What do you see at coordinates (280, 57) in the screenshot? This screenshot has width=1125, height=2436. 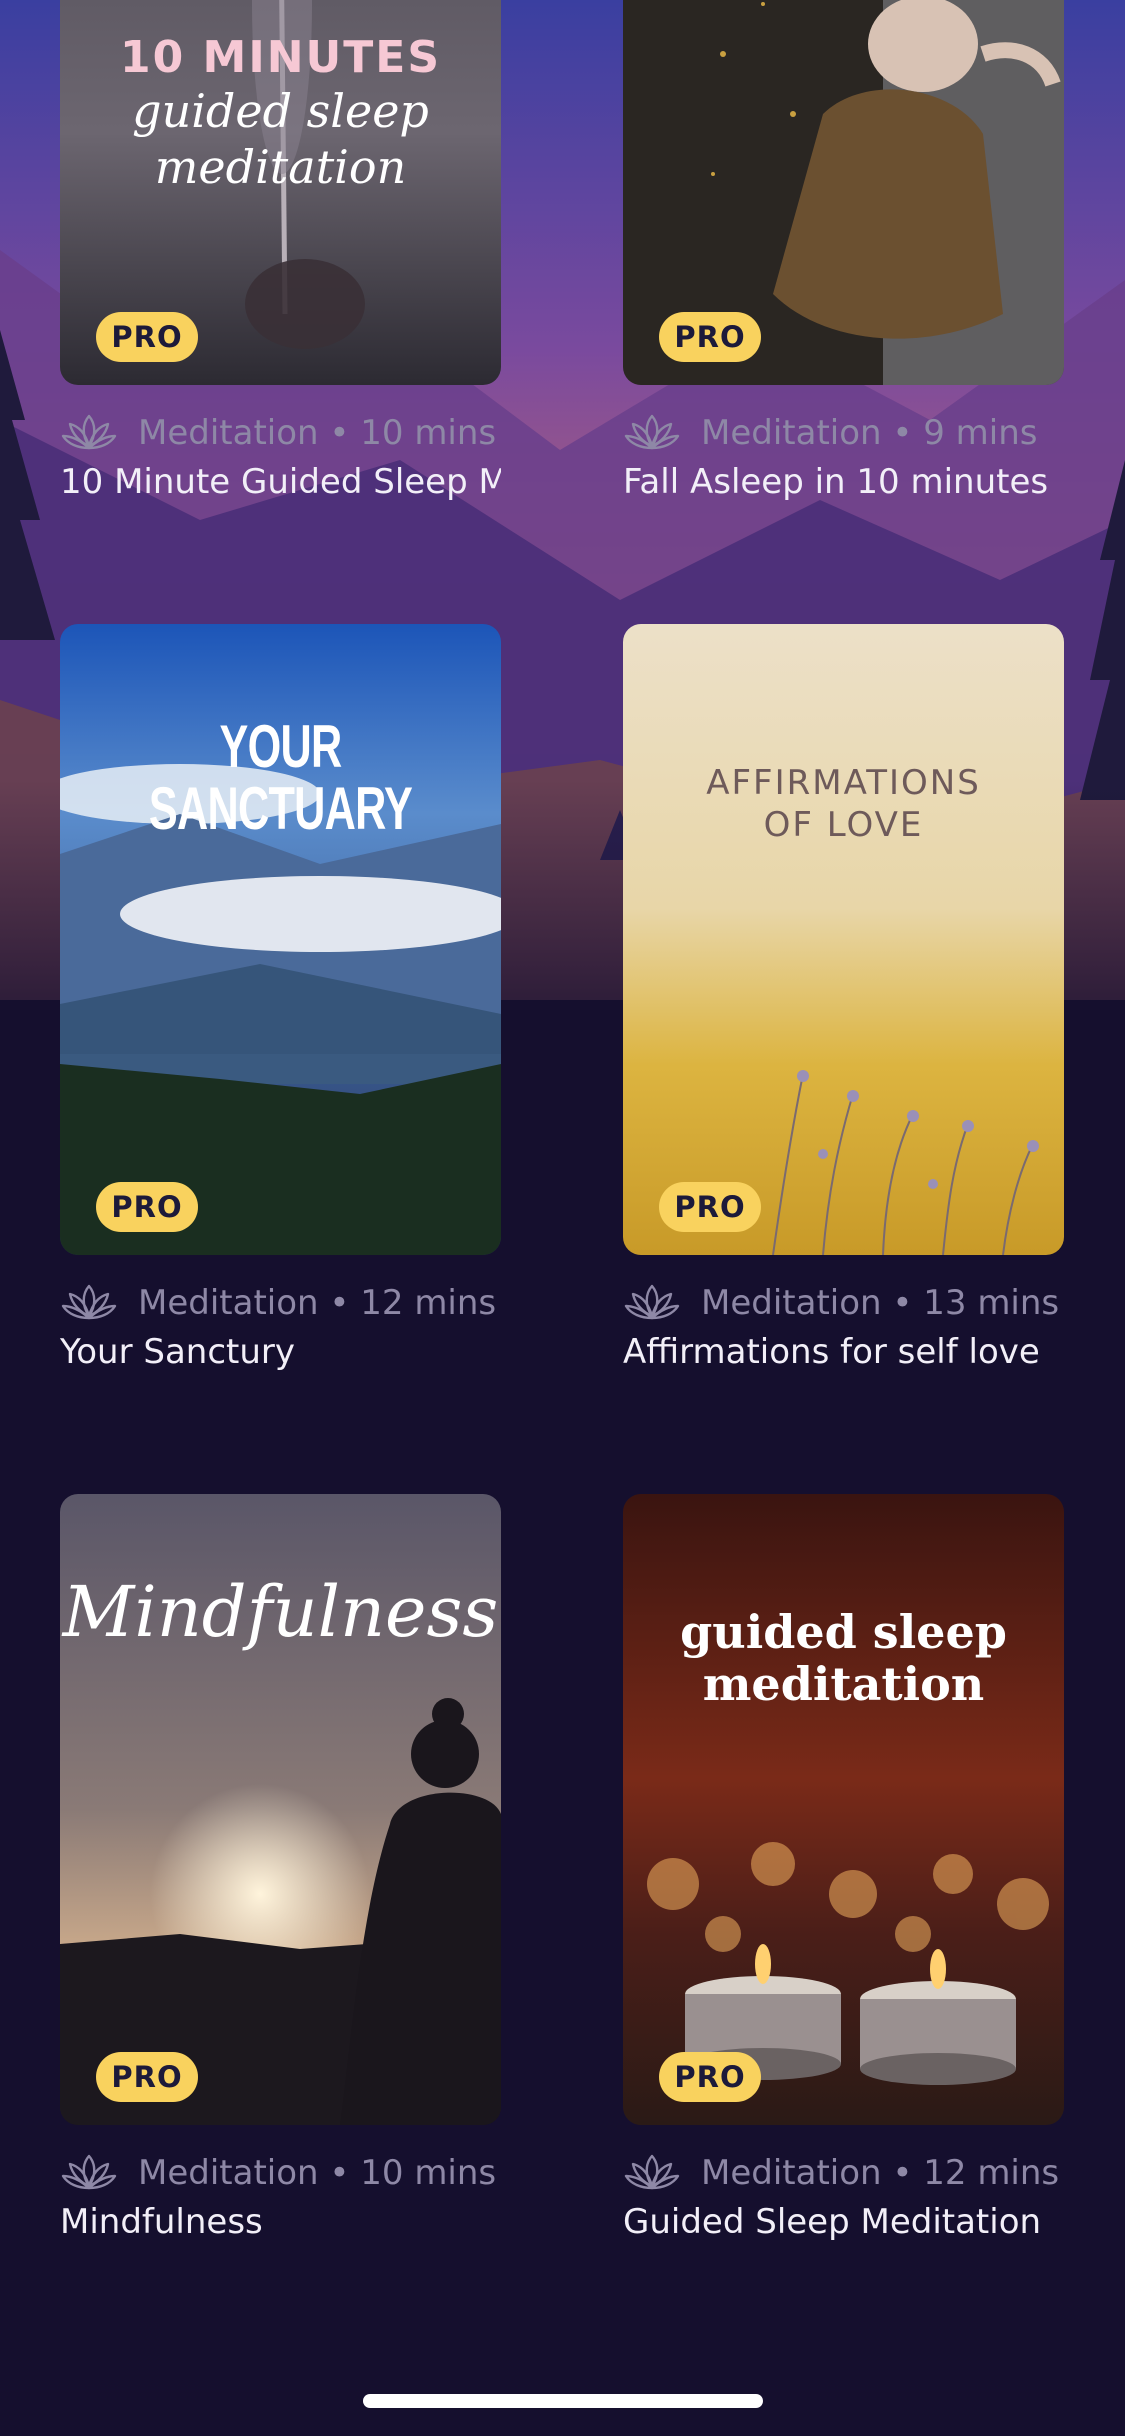 I see `cover-title-line: 10 MINUTES` at bounding box center [280, 57].